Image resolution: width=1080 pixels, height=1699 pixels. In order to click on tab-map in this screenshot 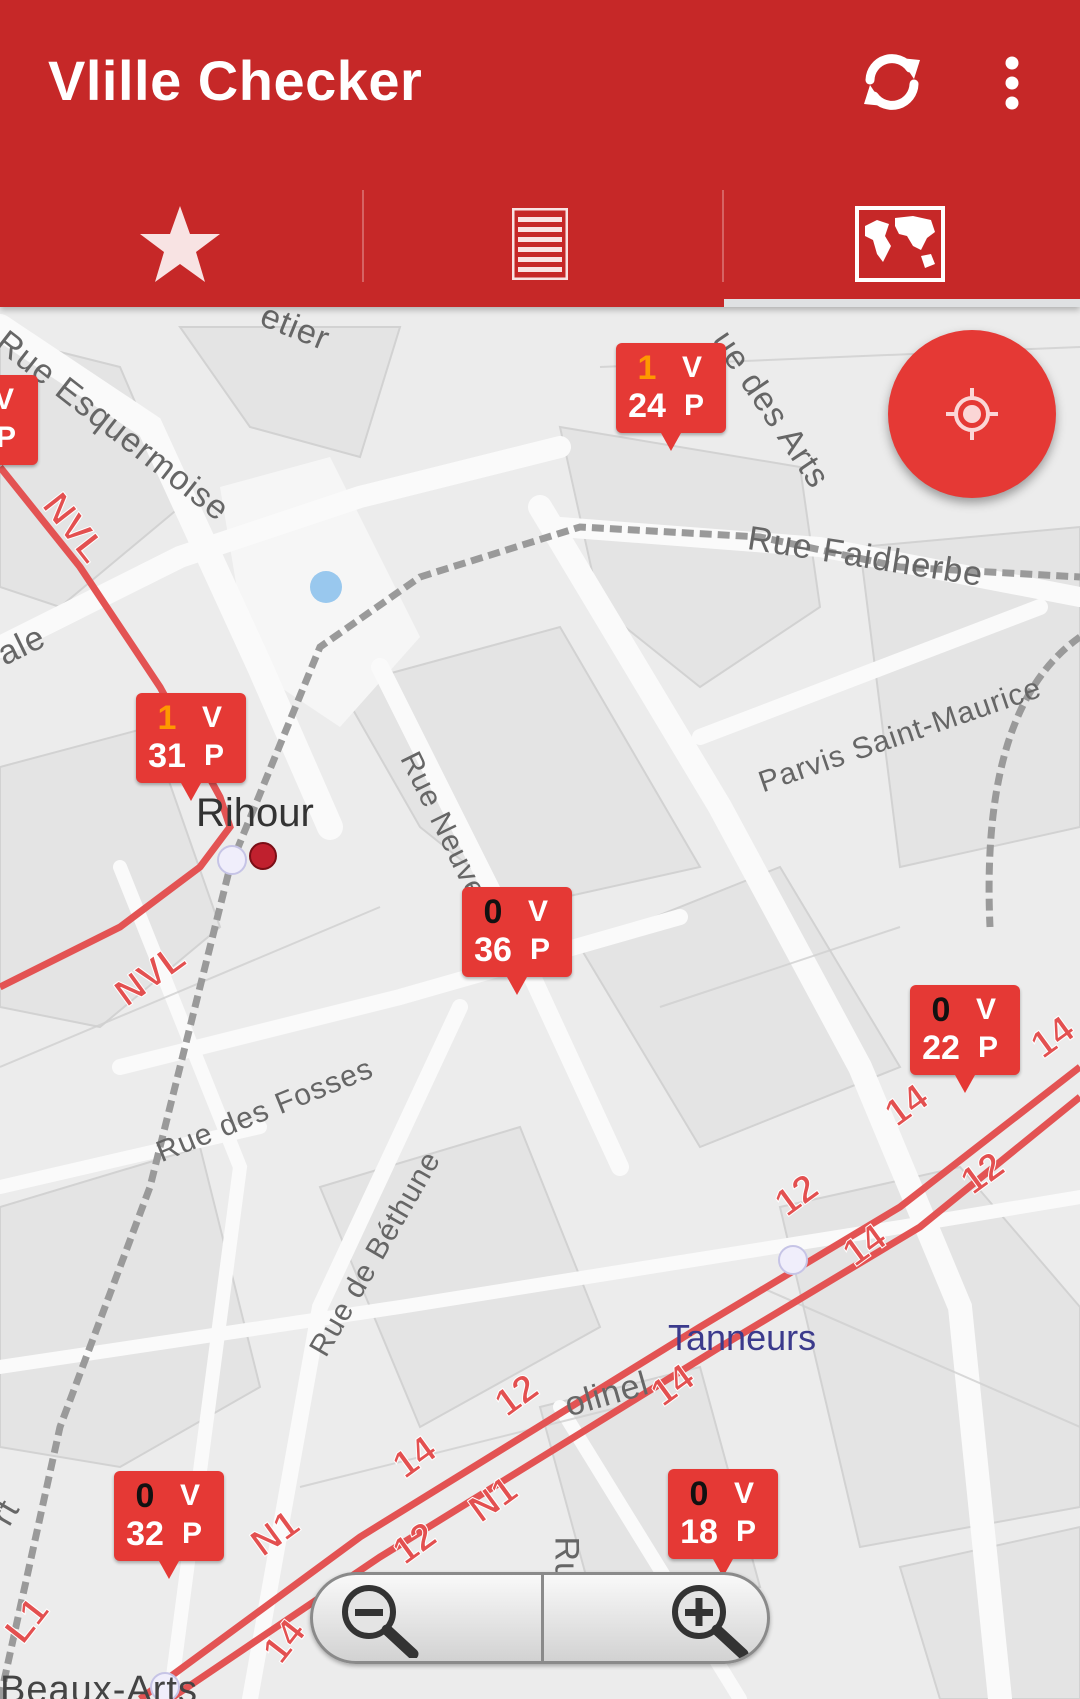, I will do `click(900, 243)`.